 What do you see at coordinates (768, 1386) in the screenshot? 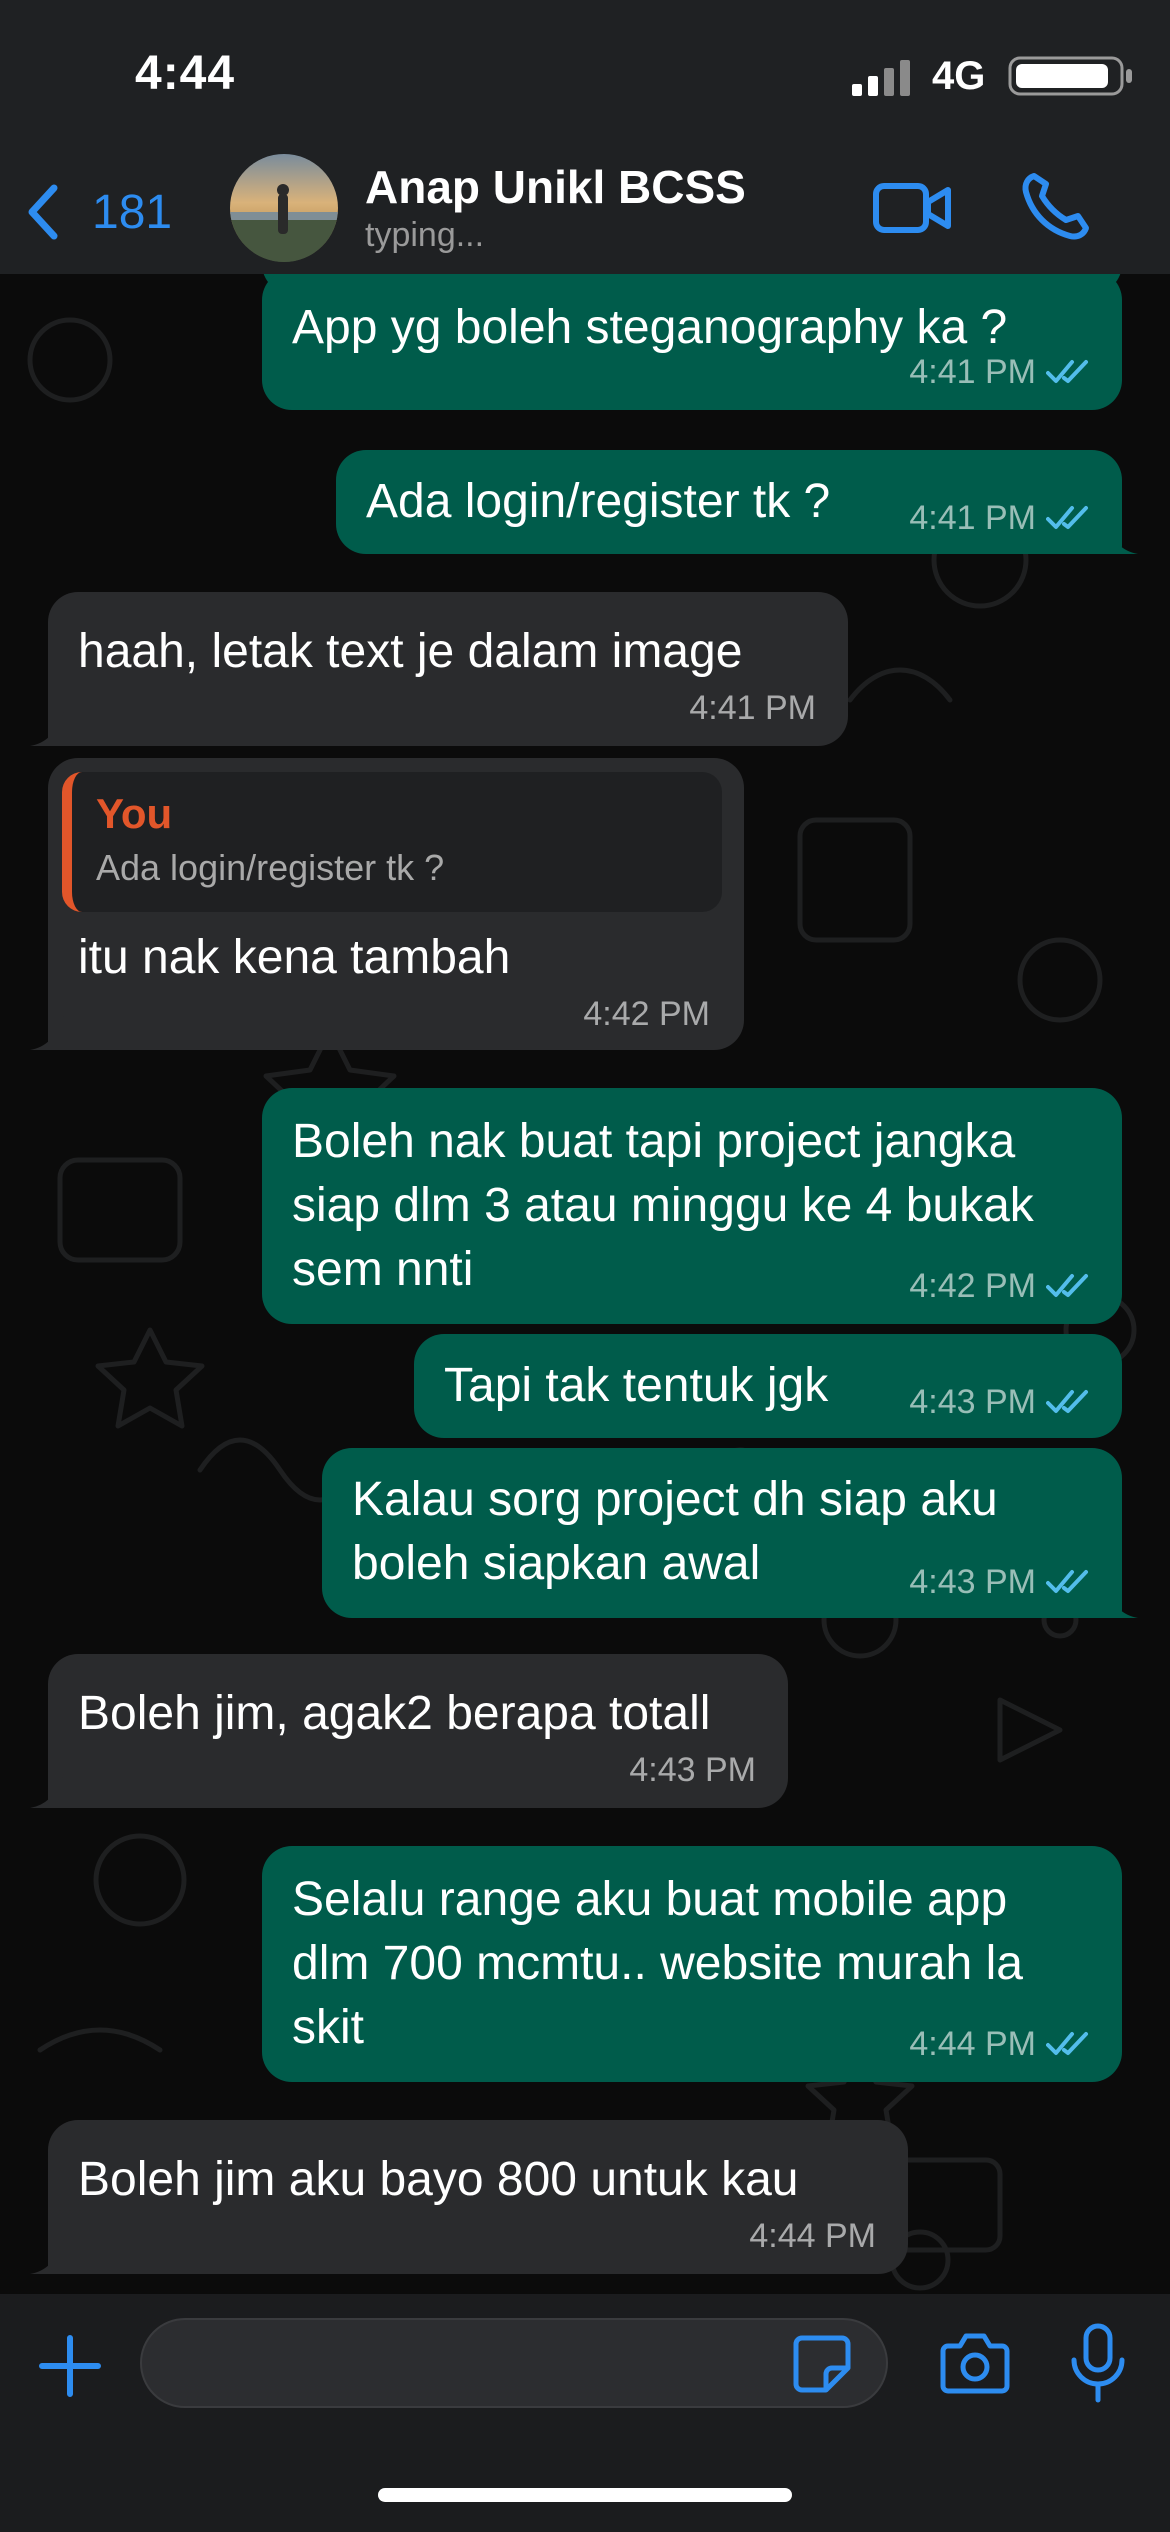
I see `outgoing-message: Tapi tak tentuk jgk 4:43 PM` at bounding box center [768, 1386].